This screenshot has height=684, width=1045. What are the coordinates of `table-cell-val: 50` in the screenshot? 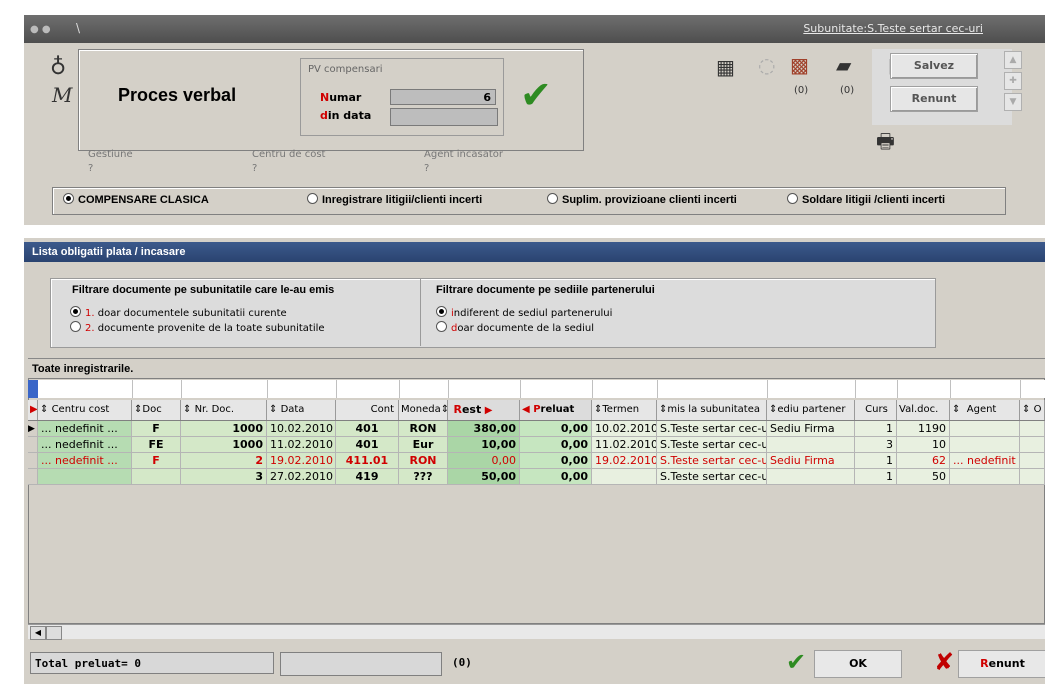 It's located at (923, 477).